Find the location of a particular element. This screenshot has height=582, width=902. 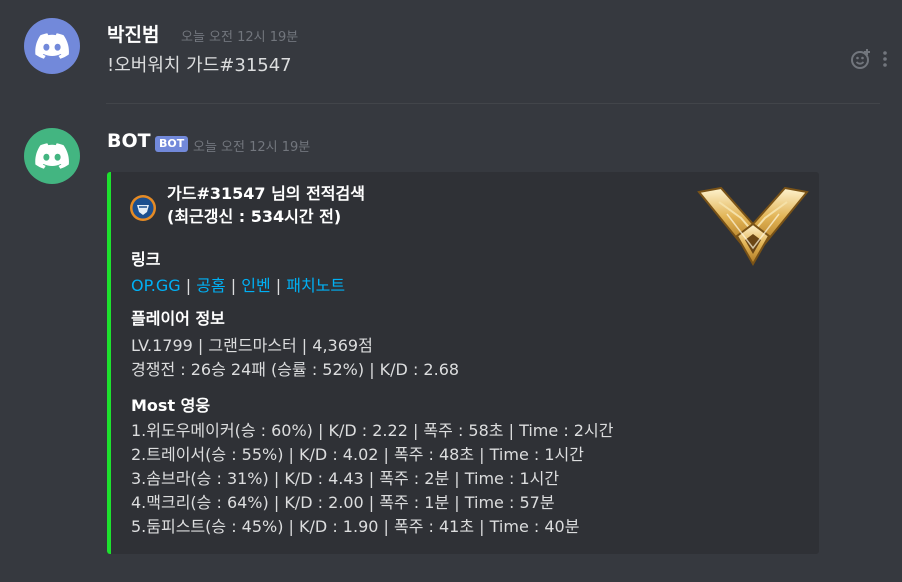

player-competitive-line: 경쟁전 : 26승 24패 (승률 : 52%) | K/D : 2.68 is located at coordinates (295, 369).